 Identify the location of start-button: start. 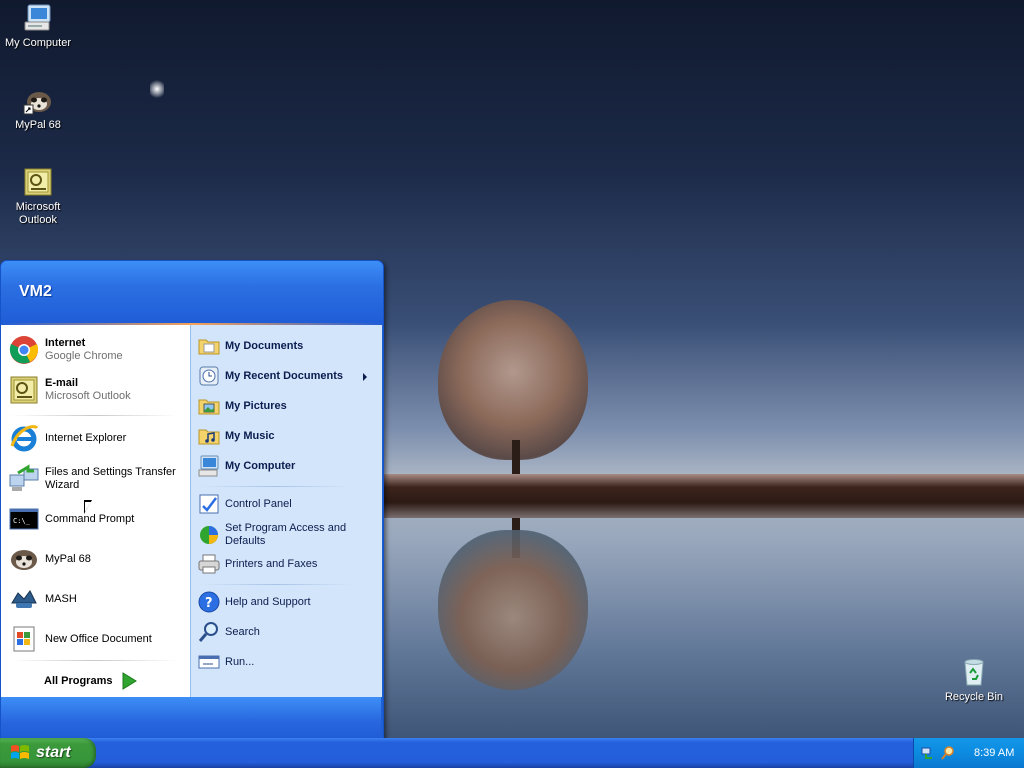
(48, 753).